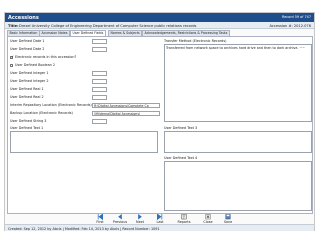 This screenshot has width=320, height=240. Describe the element at coordinates (228, 221) in the screenshot. I see `save-label: Save` at that location.